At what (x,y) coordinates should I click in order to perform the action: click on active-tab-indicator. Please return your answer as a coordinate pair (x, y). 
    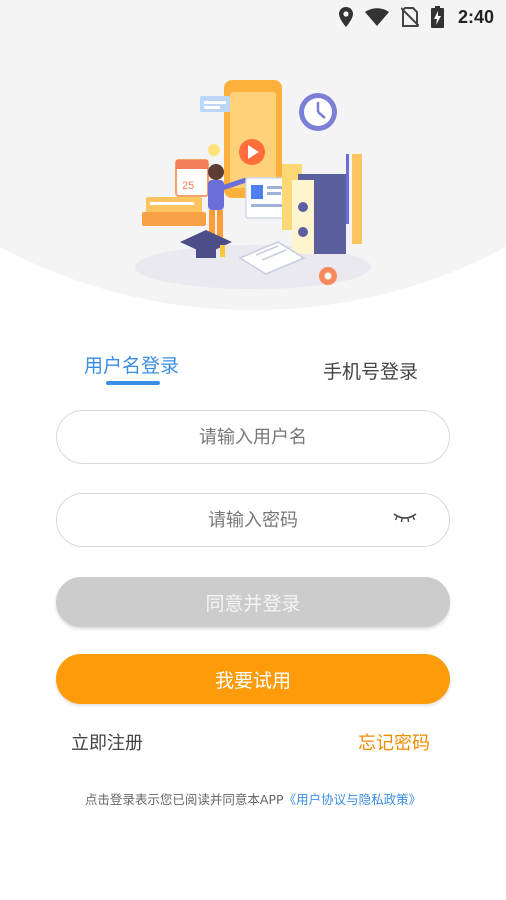
    Looking at the image, I should click on (133, 383).